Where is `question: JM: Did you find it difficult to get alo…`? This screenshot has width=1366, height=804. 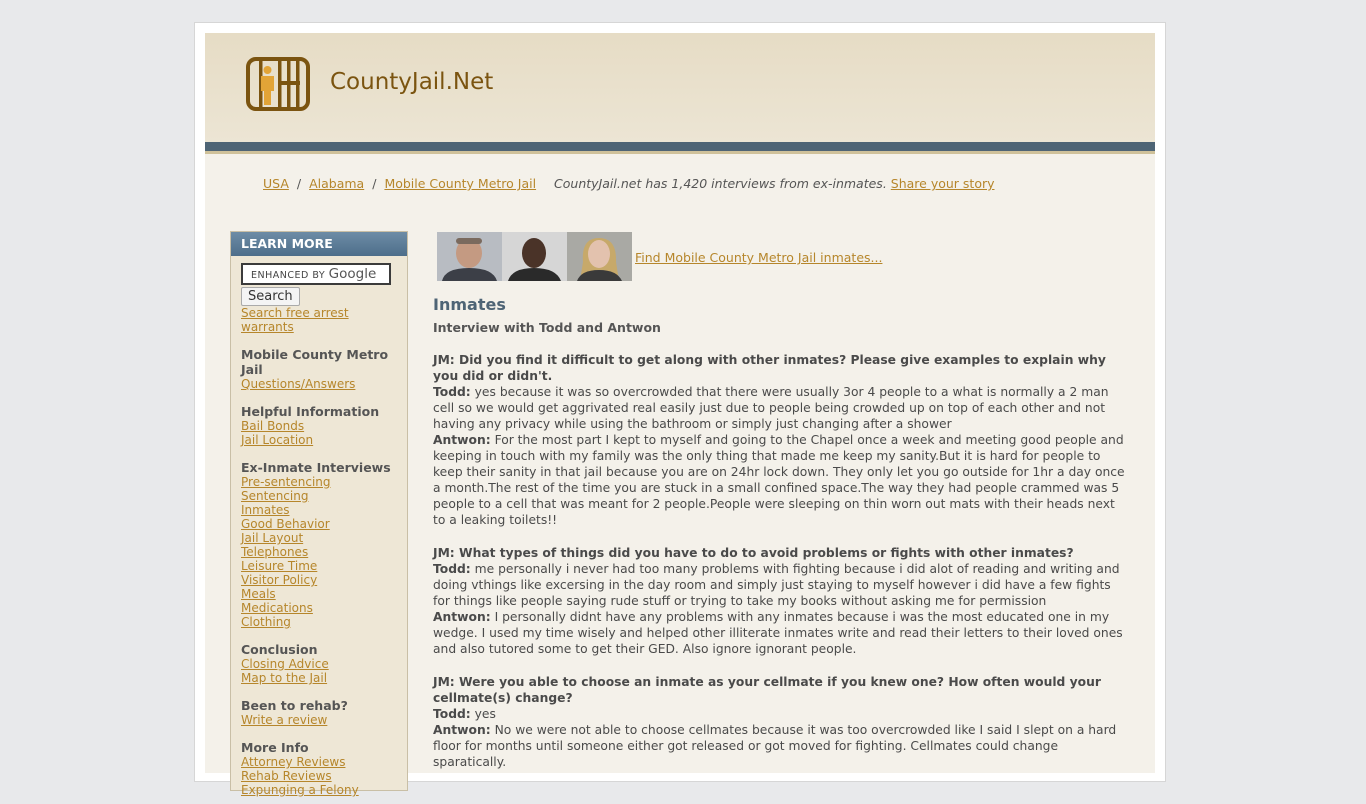 question: JM: Did you find it difficult to get alo… is located at coordinates (769, 368).